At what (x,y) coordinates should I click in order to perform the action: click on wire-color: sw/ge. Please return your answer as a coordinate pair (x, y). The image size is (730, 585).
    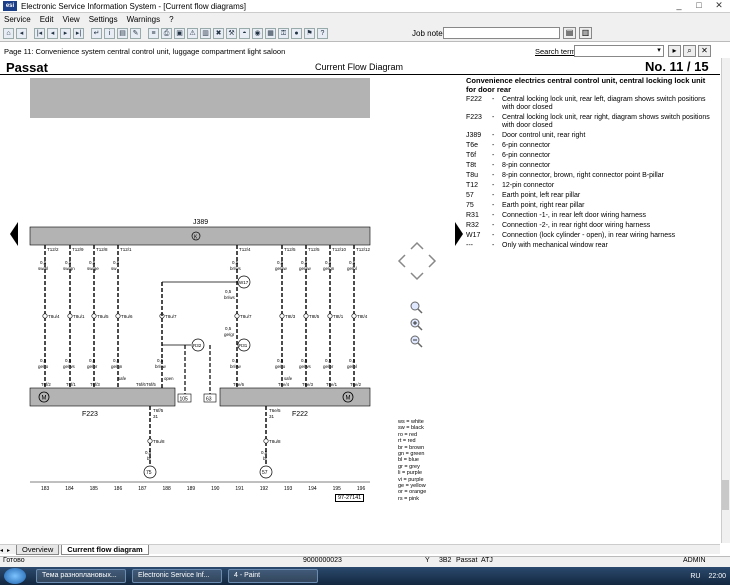
    Looking at the image, I should click on (93, 268).